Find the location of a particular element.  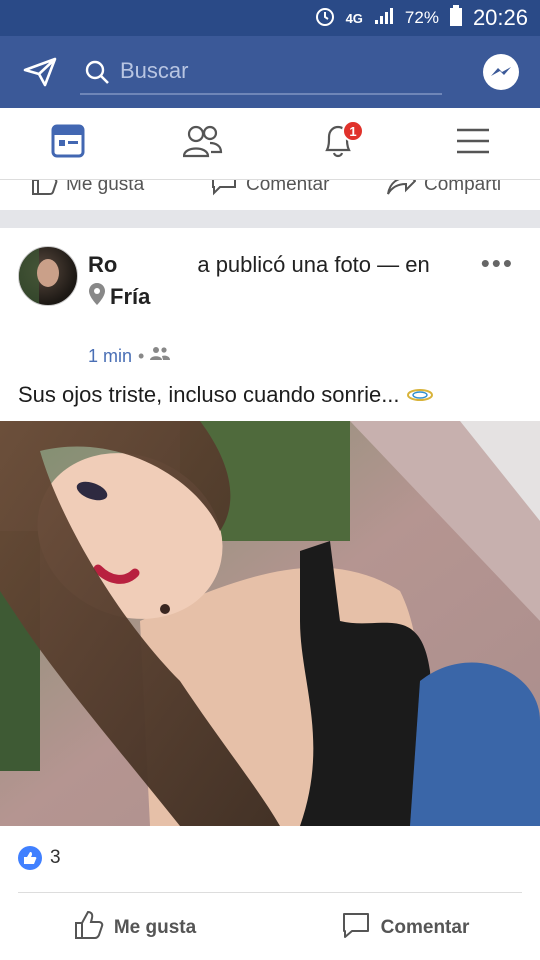

location-name: Fría is located at coordinates (130, 296).